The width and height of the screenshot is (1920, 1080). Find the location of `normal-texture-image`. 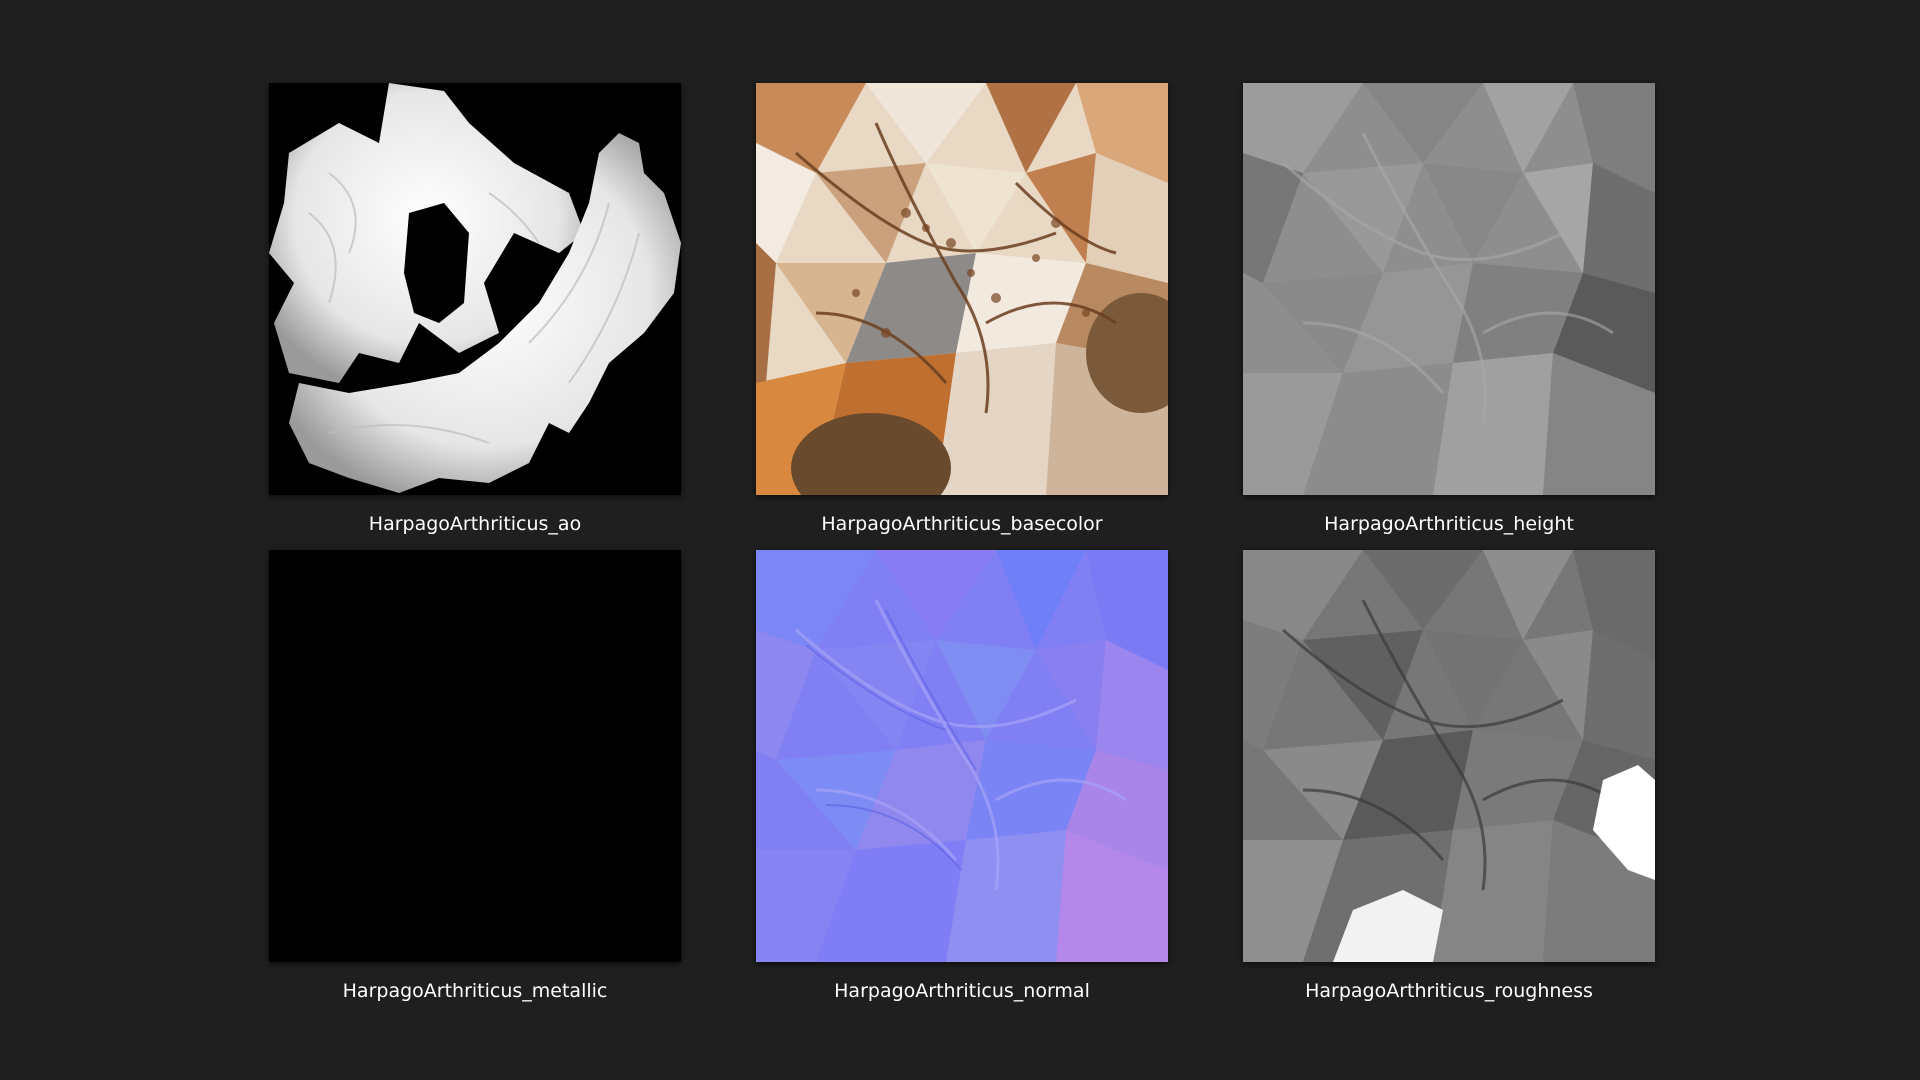

normal-texture-image is located at coordinates (962, 756).